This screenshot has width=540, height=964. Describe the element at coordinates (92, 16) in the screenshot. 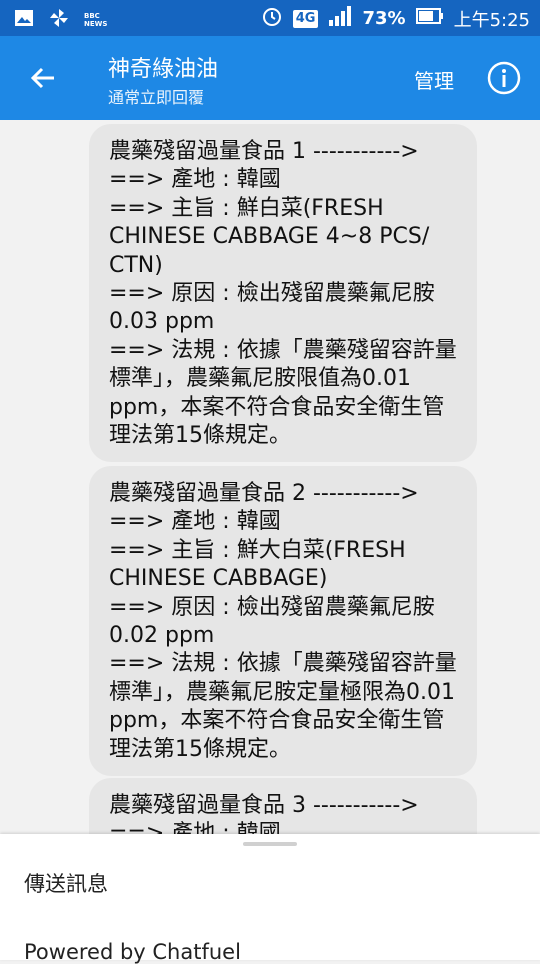

I see `bbc-label: BBC` at that location.